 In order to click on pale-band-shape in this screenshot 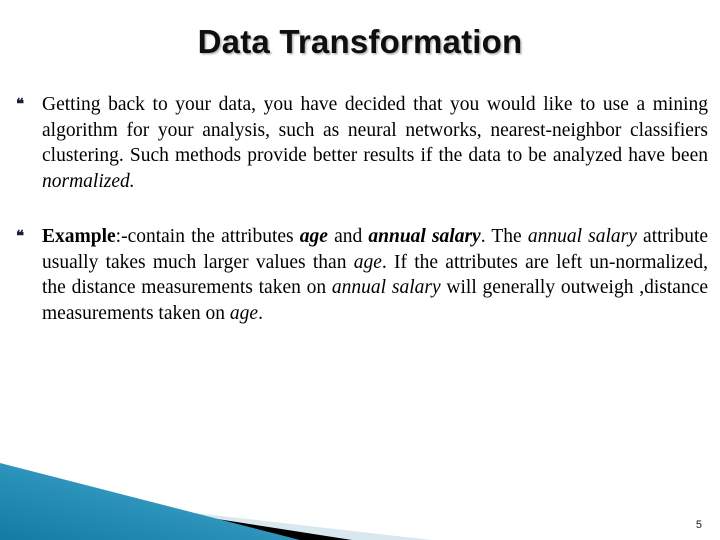, I will do `click(216, 515)`.